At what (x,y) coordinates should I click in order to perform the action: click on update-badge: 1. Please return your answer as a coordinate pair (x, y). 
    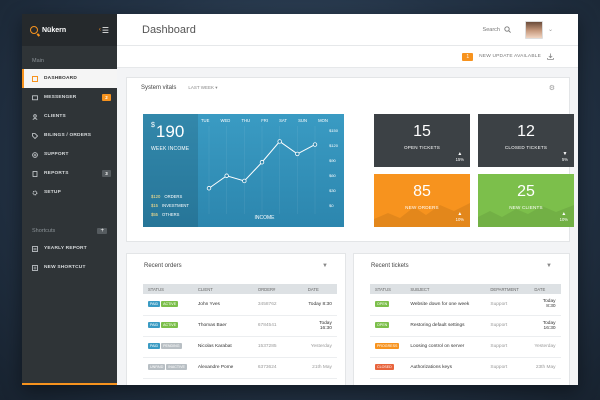
    Looking at the image, I should click on (468, 56).